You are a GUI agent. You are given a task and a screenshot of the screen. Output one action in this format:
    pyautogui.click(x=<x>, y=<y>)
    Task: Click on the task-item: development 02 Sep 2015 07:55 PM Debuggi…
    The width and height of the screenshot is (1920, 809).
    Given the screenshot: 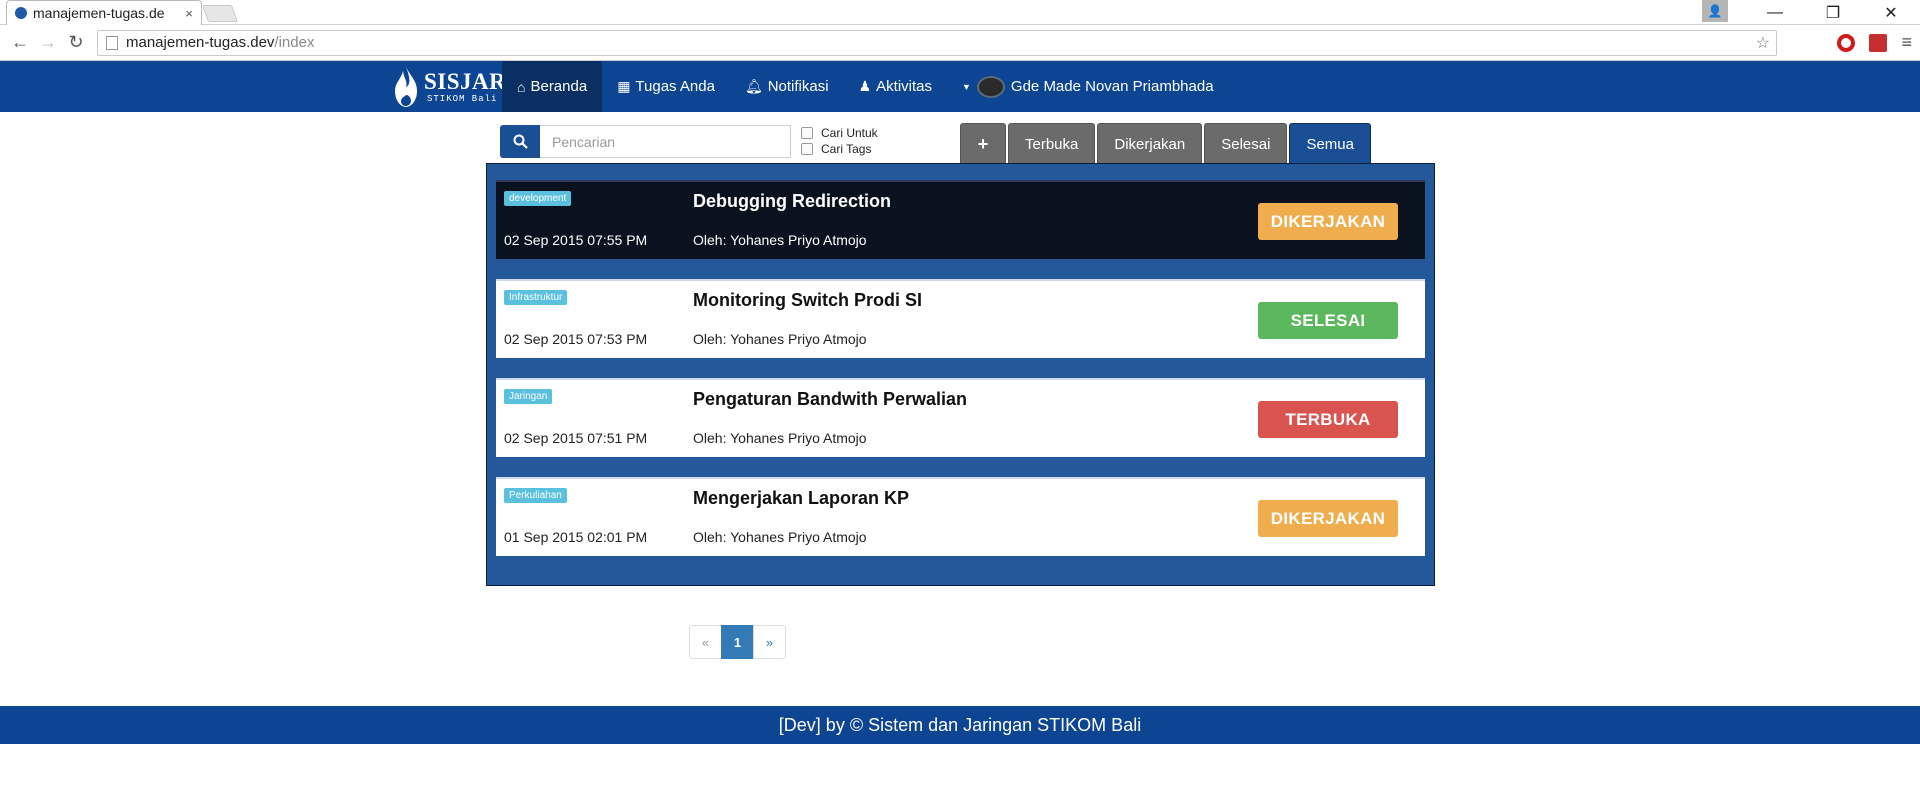 What is the action you would take?
    pyautogui.click(x=960, y=219)
    